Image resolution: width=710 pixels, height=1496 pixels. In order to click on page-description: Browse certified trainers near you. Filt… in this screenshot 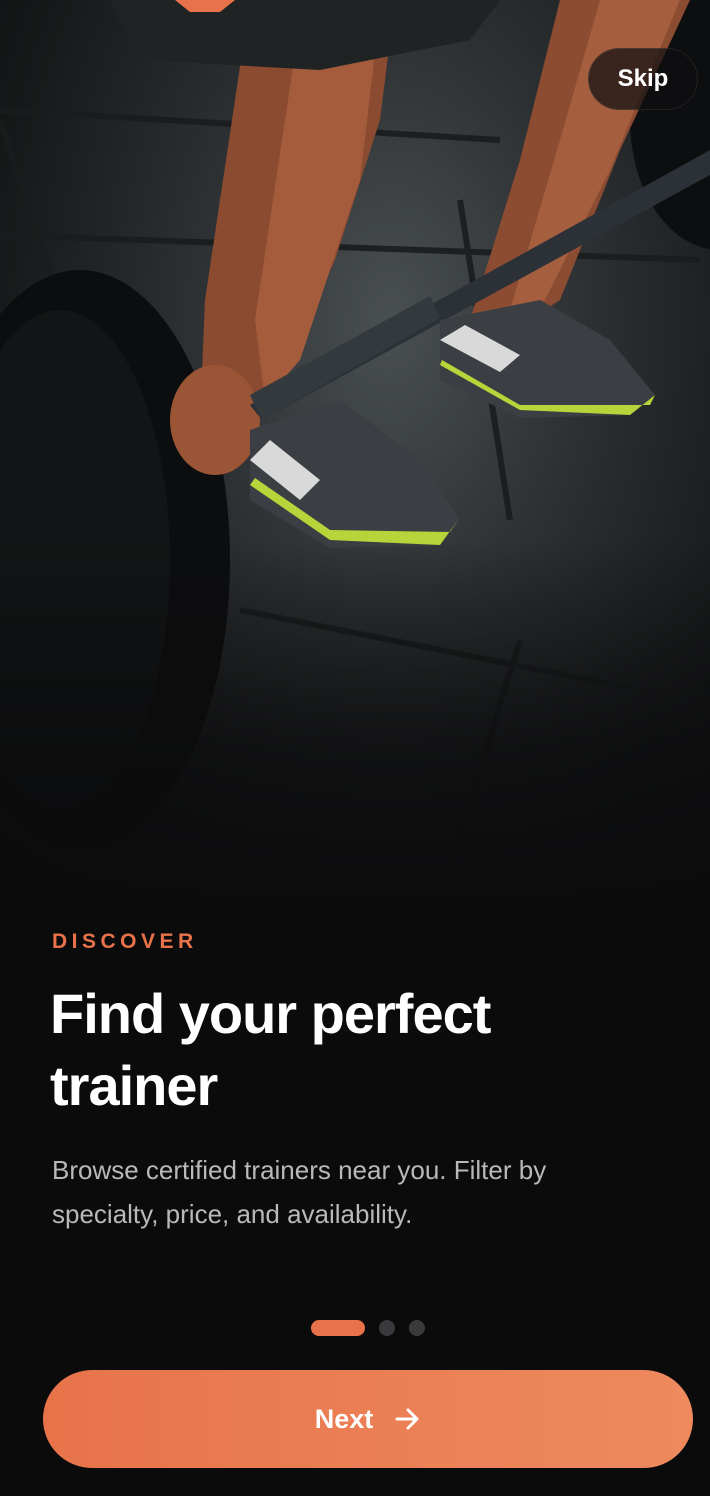, I will do `click(299, 1192)`.